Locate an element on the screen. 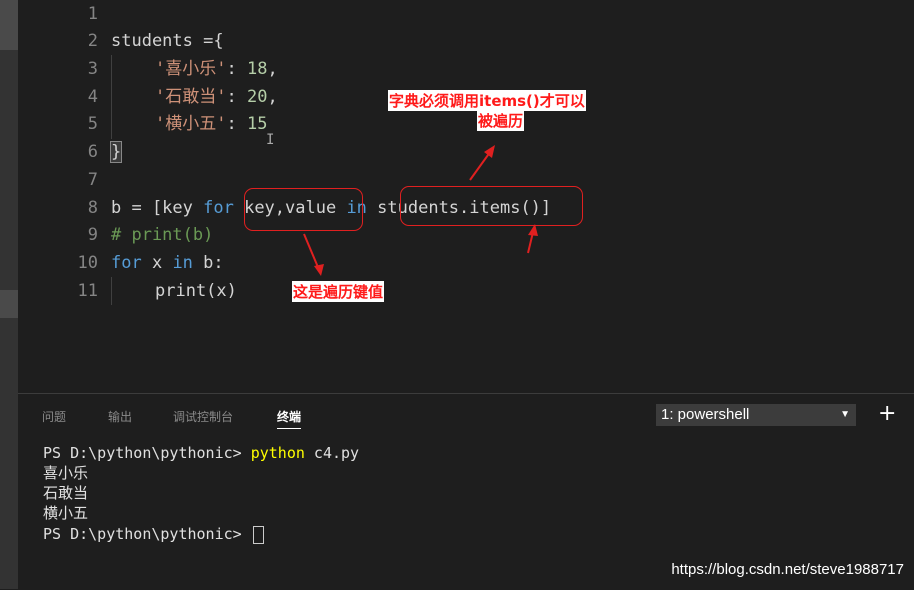 Image resolution: width=914 pixels, height=590 pixels. line-number: 9 is located at coordinates (92, 235).